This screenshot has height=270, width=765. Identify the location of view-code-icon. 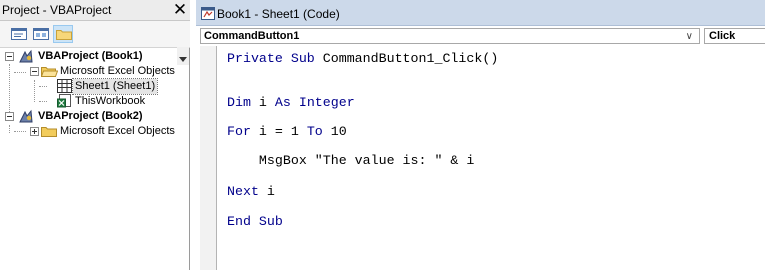
(19, 34).